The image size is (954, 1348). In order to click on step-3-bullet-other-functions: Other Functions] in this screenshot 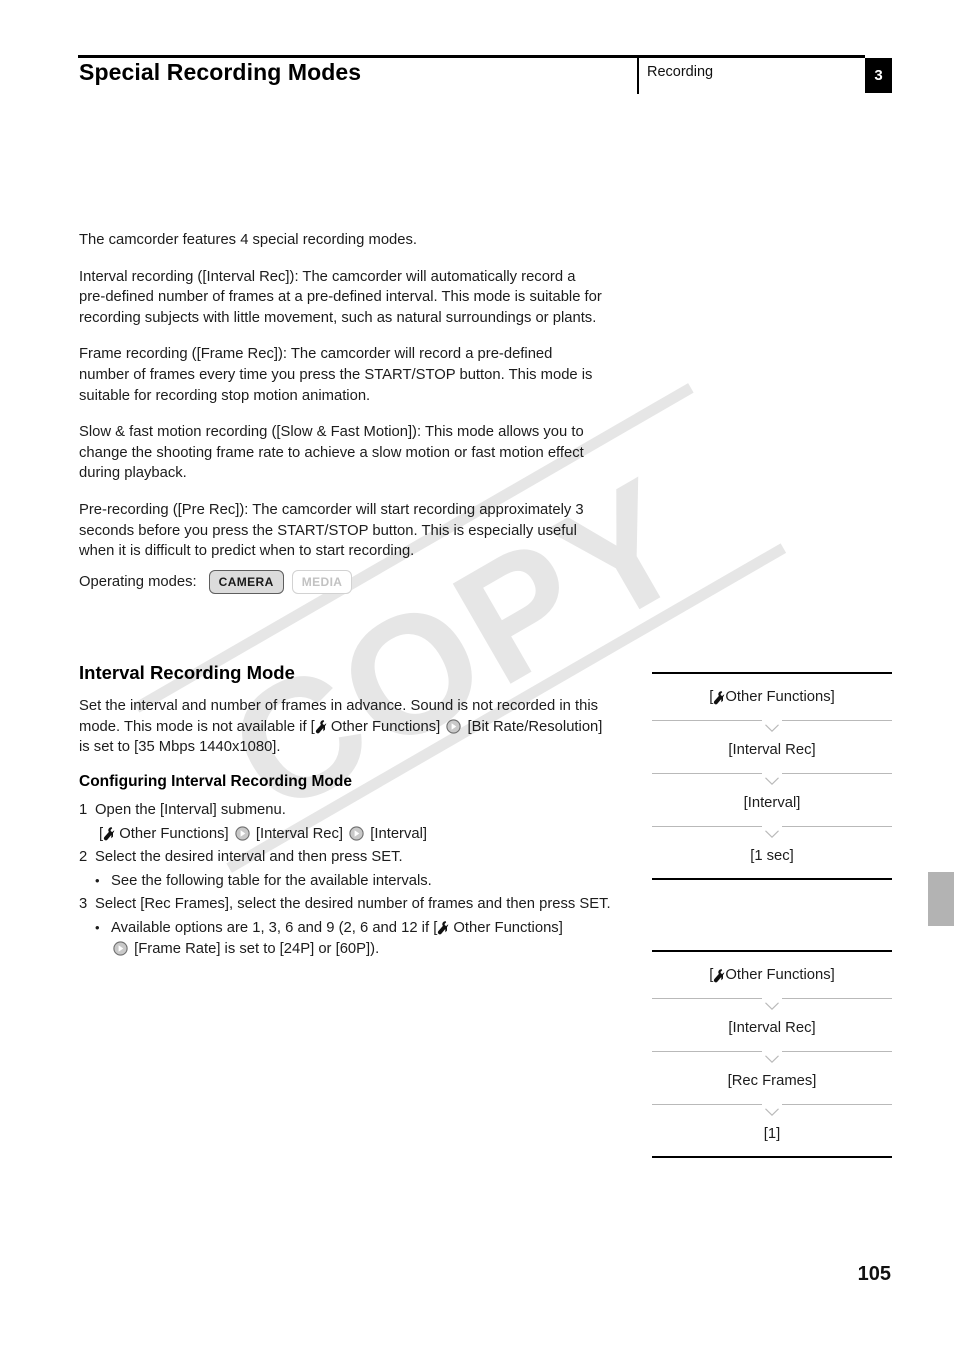, I will do `click(506, 927)`.